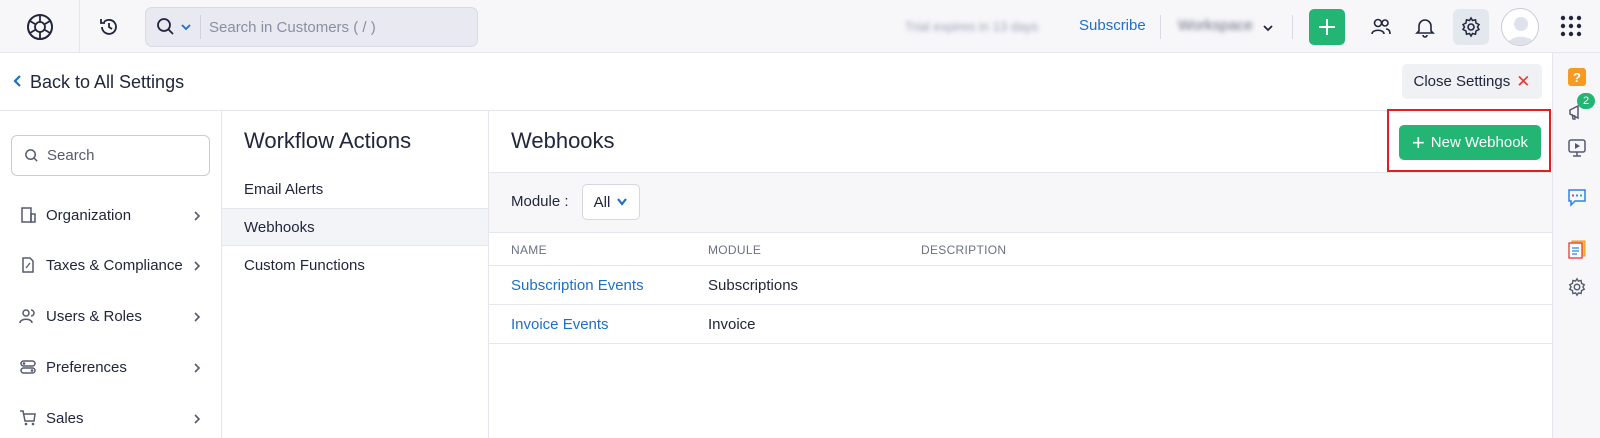 The image size is (1600, 438). What do you see at coordinates (355, 189) in the screenshot?
I see `menu-item-email-alerts: Email Alerts` at bounding box center [355, 189].